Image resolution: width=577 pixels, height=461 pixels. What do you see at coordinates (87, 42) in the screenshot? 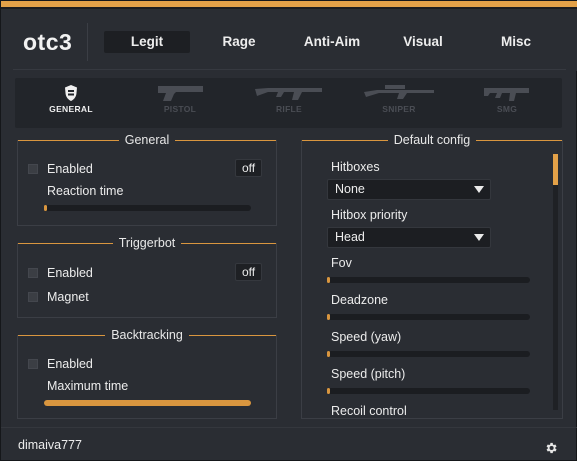
I see `logo-divider` at bounding box center [87, 42].